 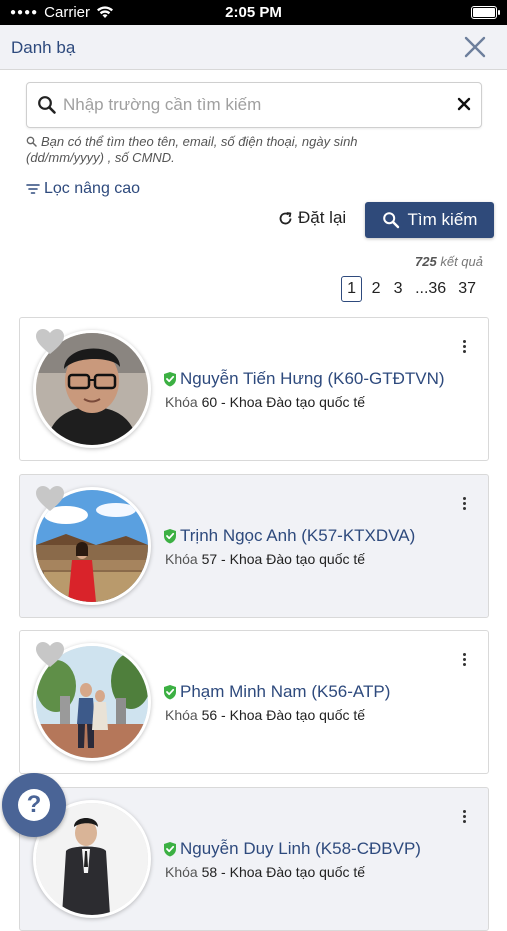 What do you see at coordinates (410, 289) in the screenshot?
I see `pagination: 1 2 3 ...36 37` at bounding box center [410, 289].